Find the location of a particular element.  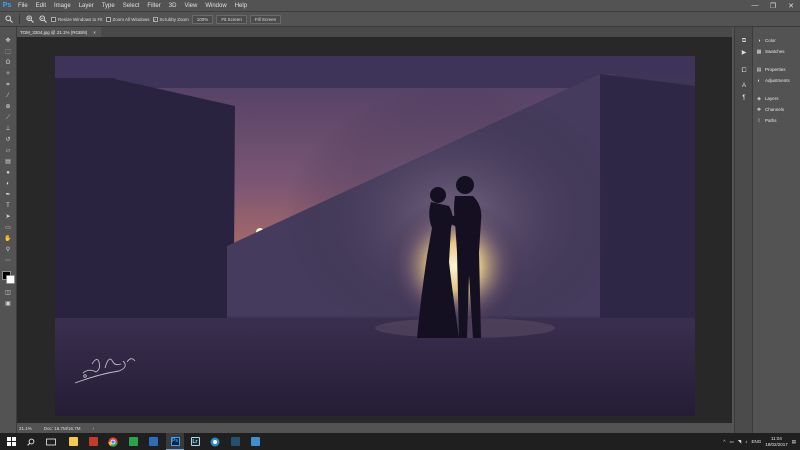

character-icon: A is located at coordinates (744, 86).